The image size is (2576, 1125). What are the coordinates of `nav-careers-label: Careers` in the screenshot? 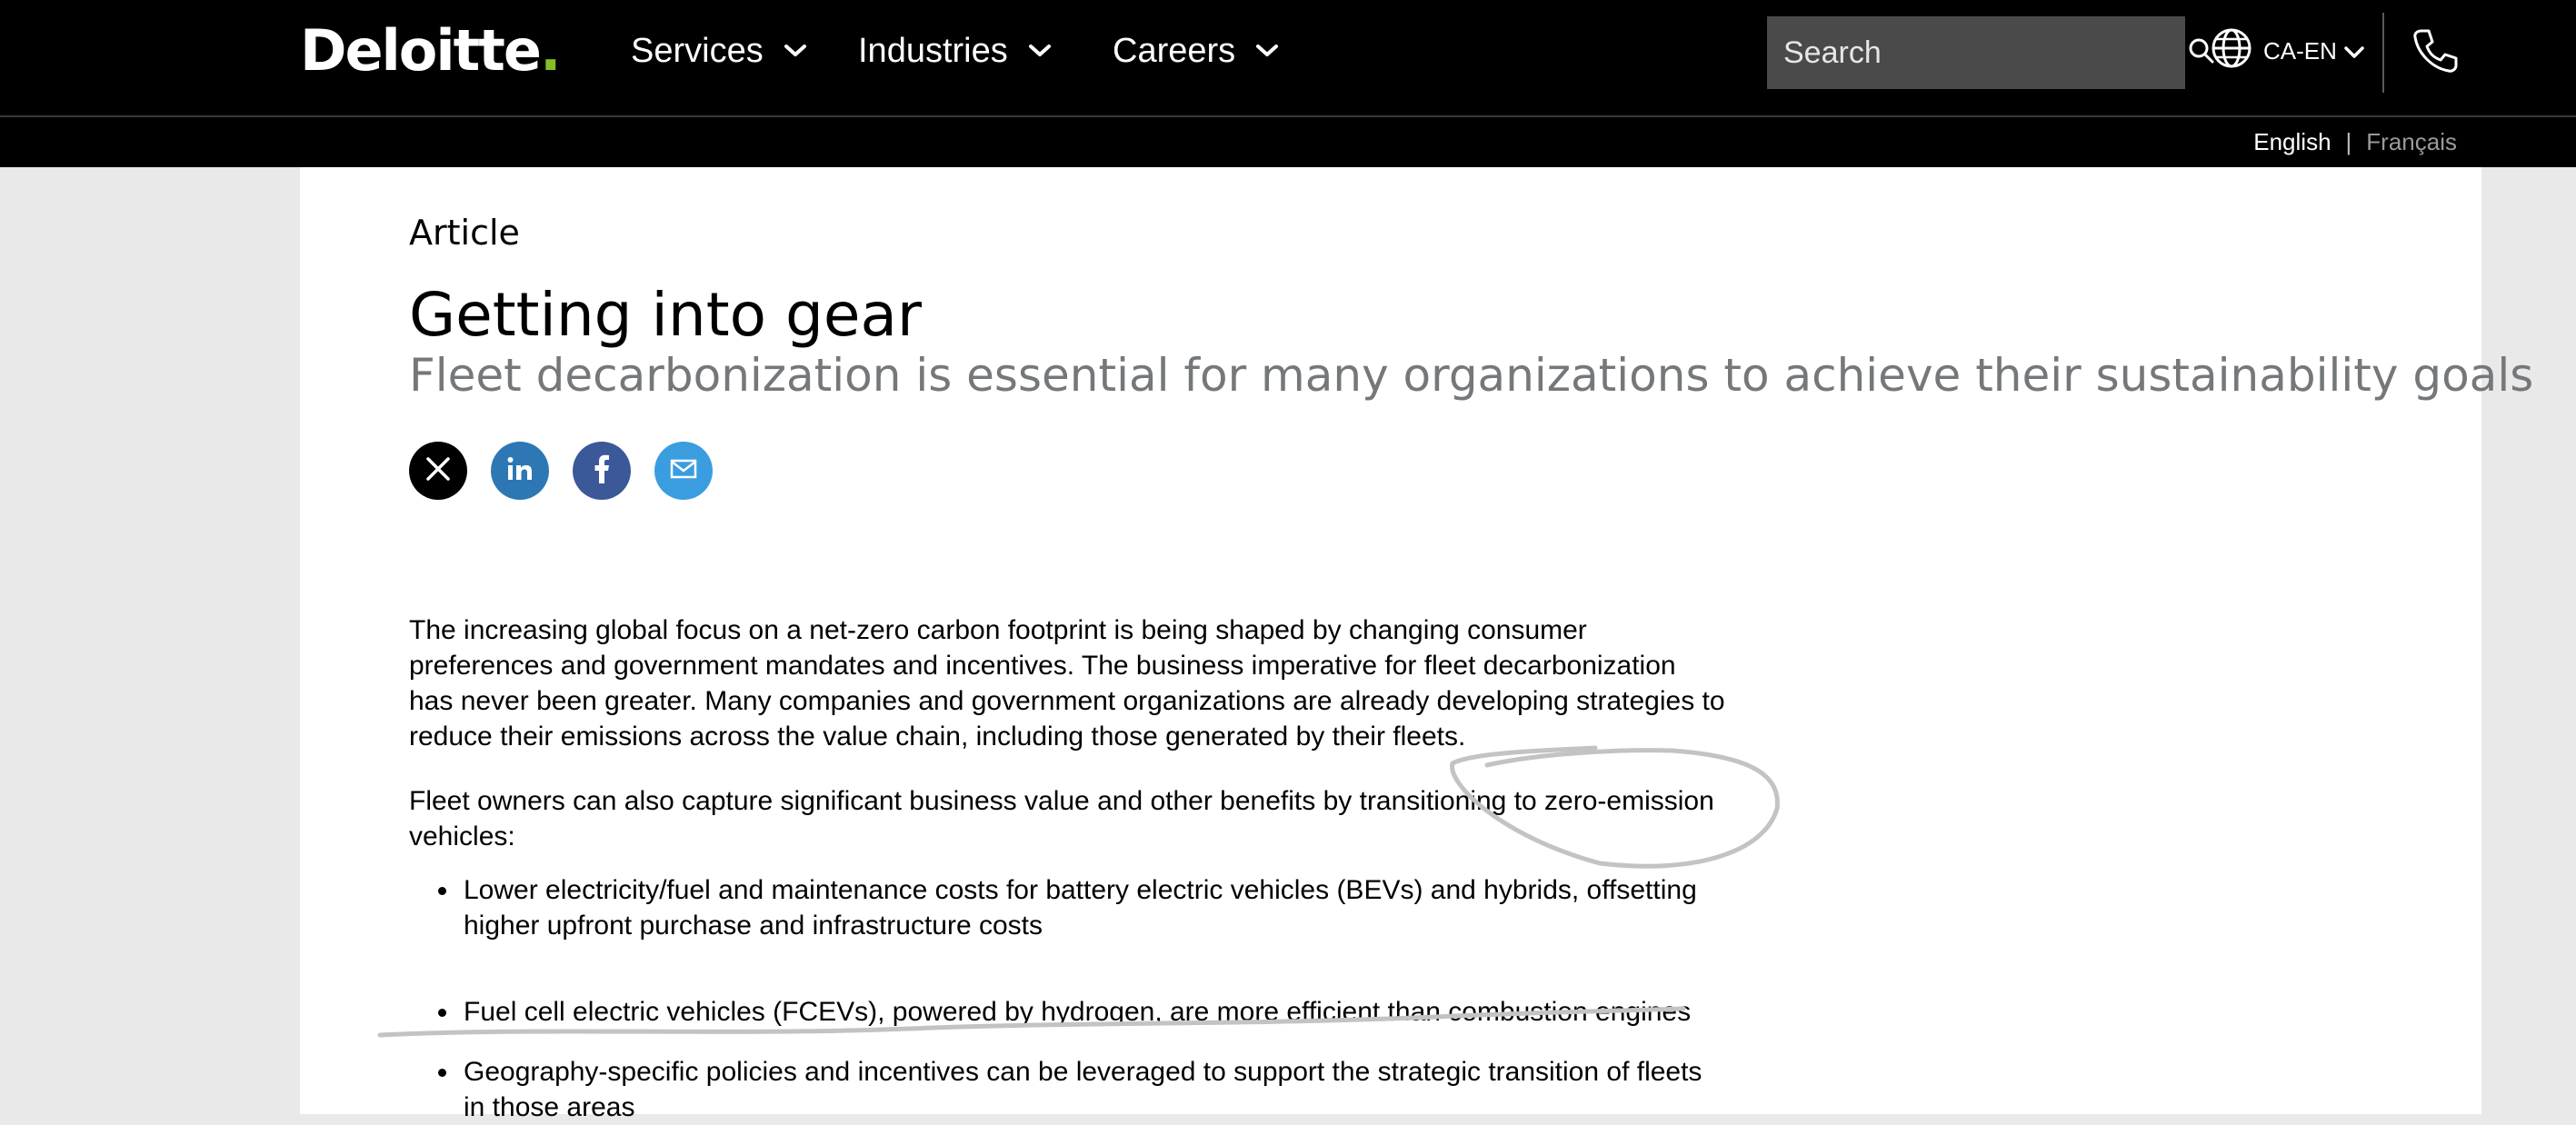 It's located at (1174, 50).